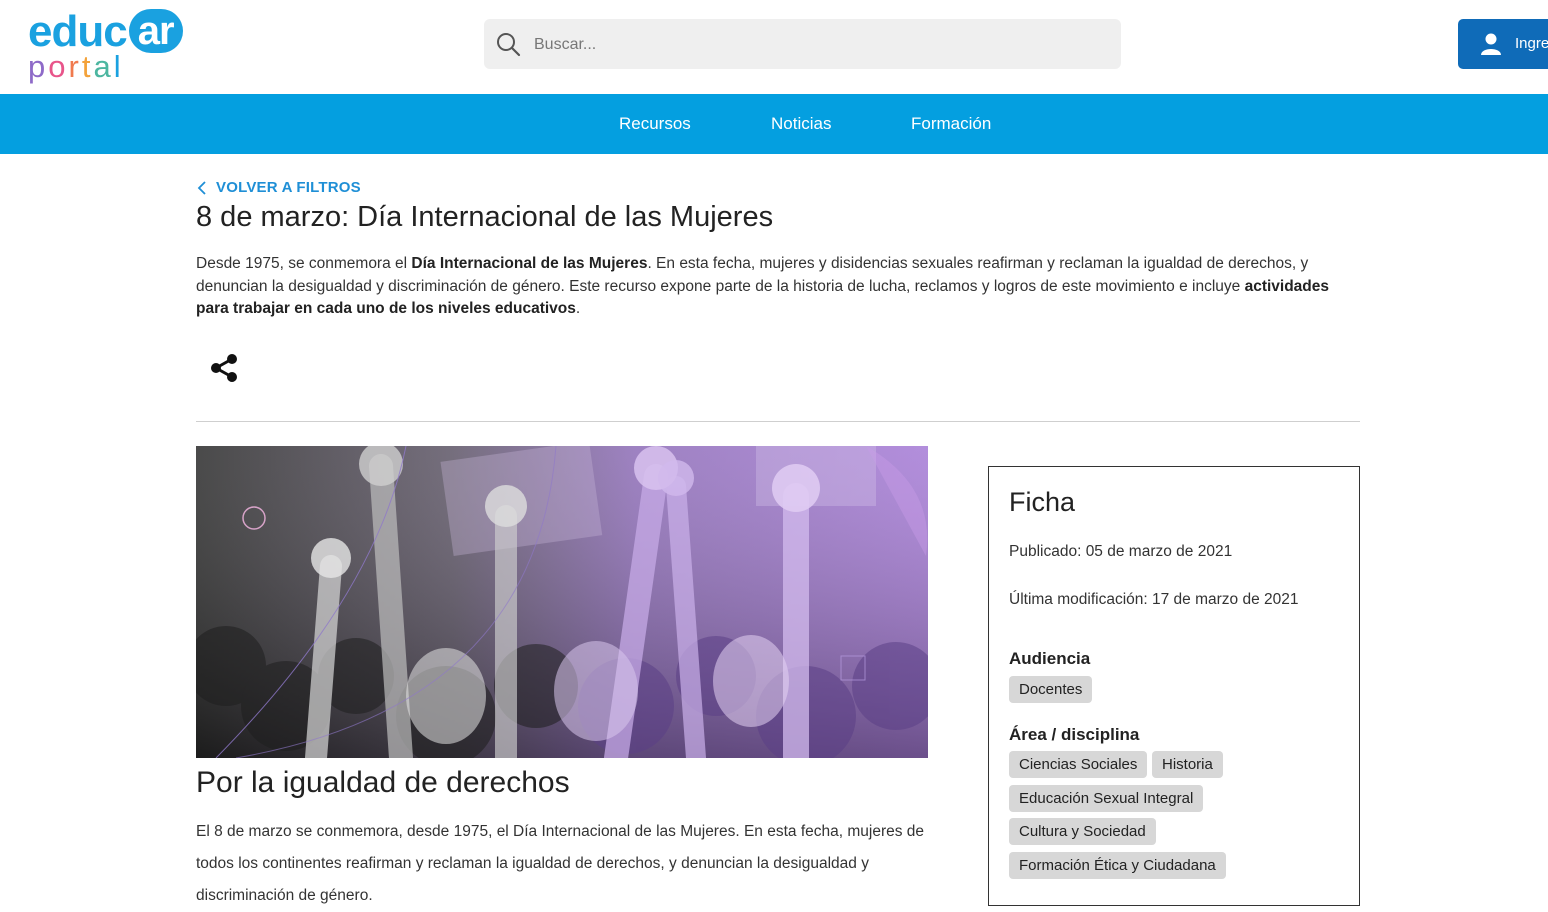 The width and height of the screenshot is (1548, 912). Describe the element at coordinates (201, 188) in the screenshot. I see `chevron-left-icon` at that location.